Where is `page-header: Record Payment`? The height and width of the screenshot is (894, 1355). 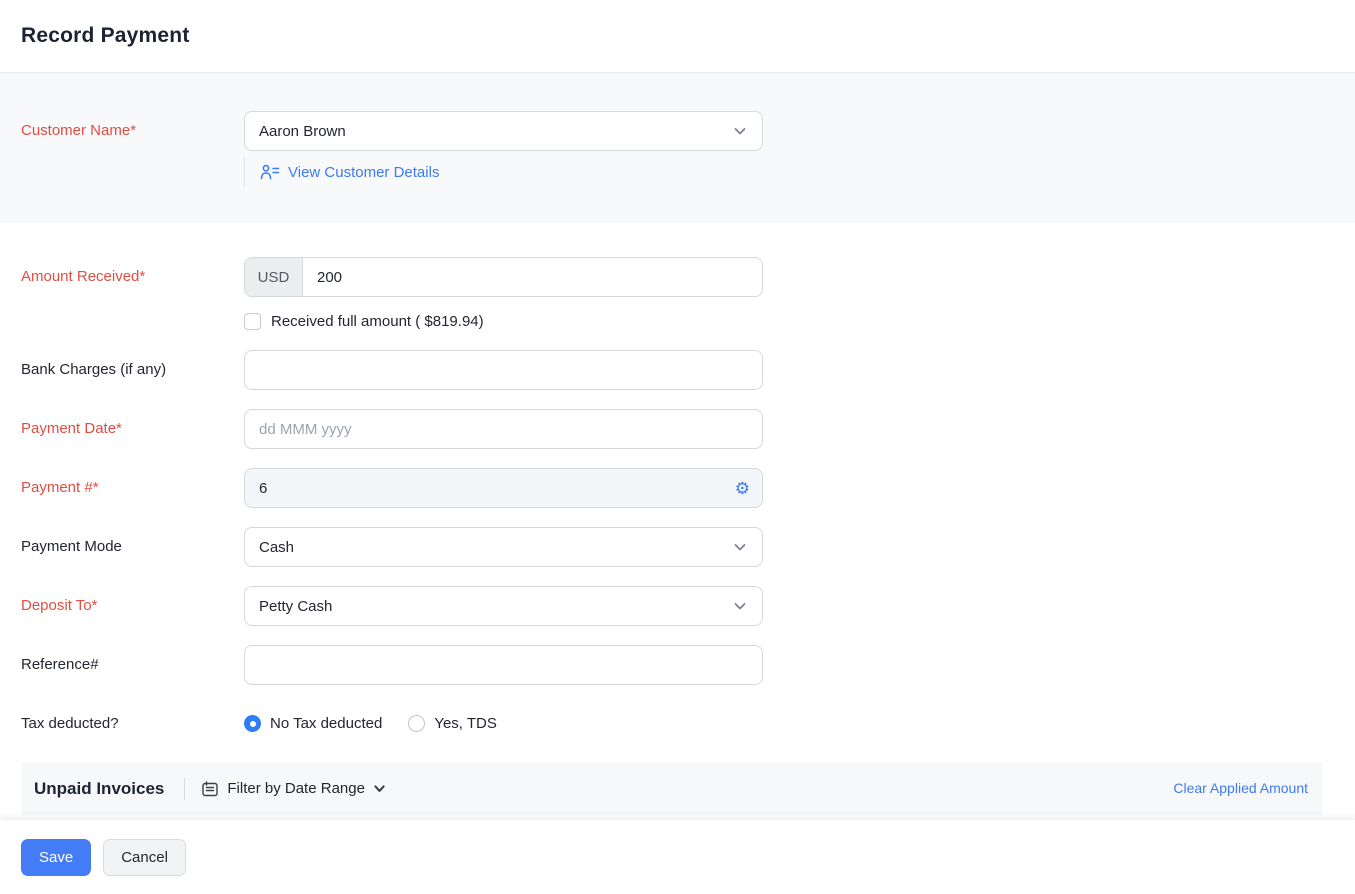
page-header: Record Payment is located at coordinates (677, 36).